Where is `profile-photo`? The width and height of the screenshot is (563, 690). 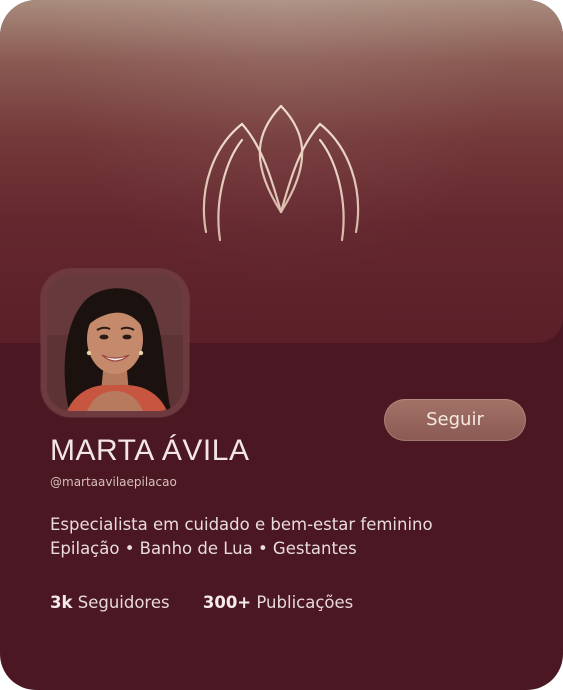
profile-photo is located at coordinates (115, 343).